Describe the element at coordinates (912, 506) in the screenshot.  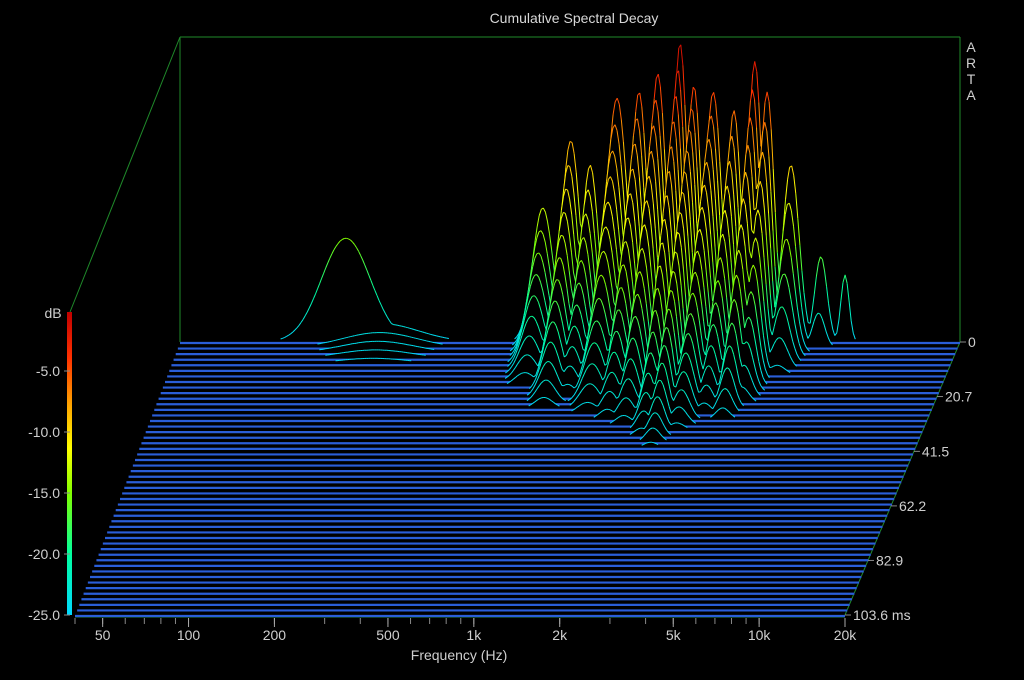
I see `t-tick-label: 62.2` at that location.